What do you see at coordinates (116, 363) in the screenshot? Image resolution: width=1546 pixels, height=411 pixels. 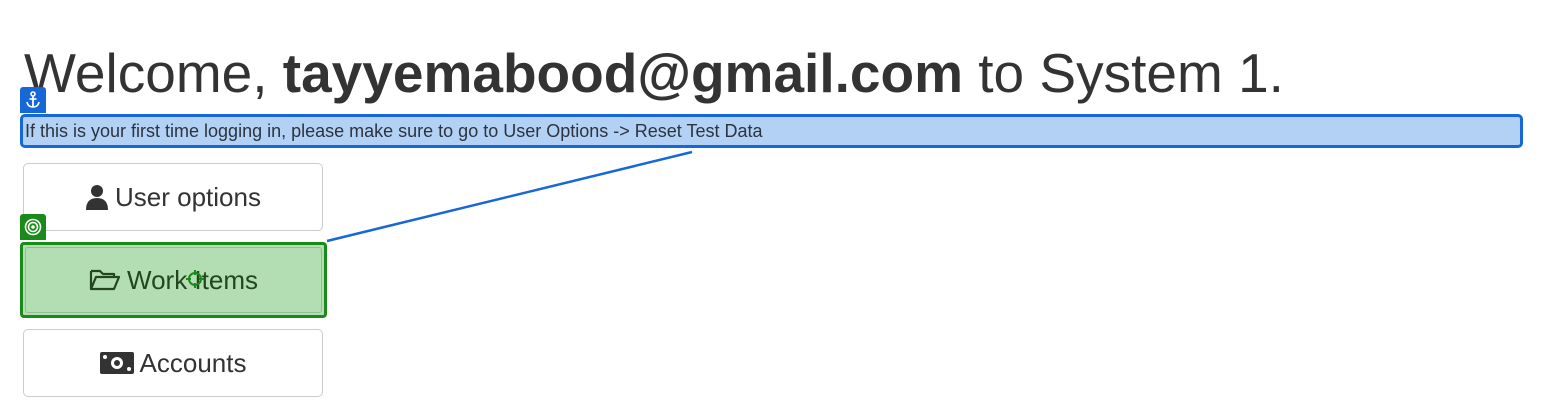 I see `money-icon` at bounding box center [116, 363].